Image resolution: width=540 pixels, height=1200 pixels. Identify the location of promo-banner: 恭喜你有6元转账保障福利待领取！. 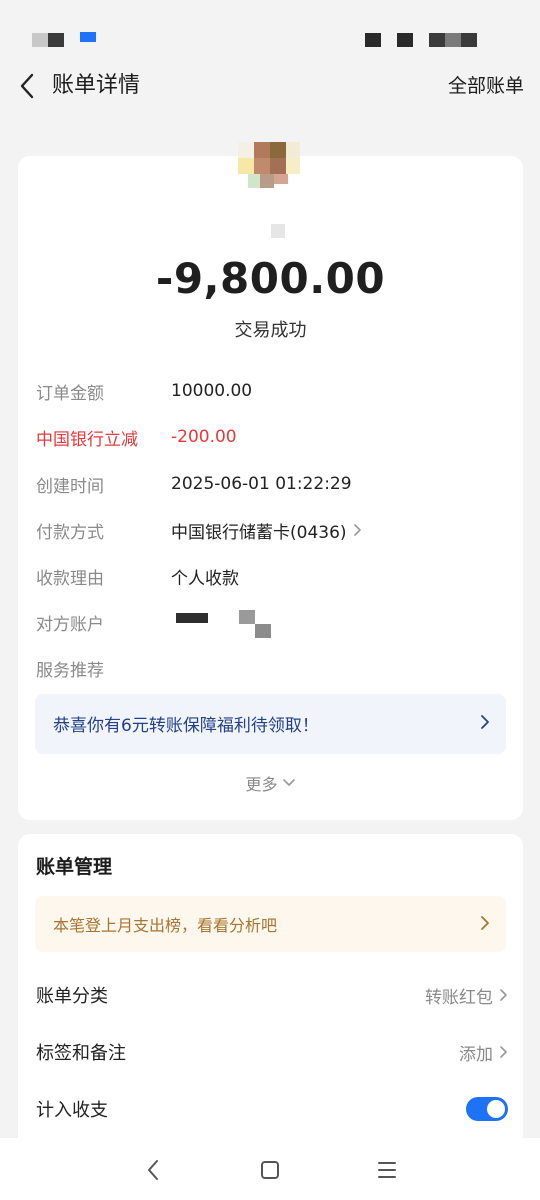
(270, 724).